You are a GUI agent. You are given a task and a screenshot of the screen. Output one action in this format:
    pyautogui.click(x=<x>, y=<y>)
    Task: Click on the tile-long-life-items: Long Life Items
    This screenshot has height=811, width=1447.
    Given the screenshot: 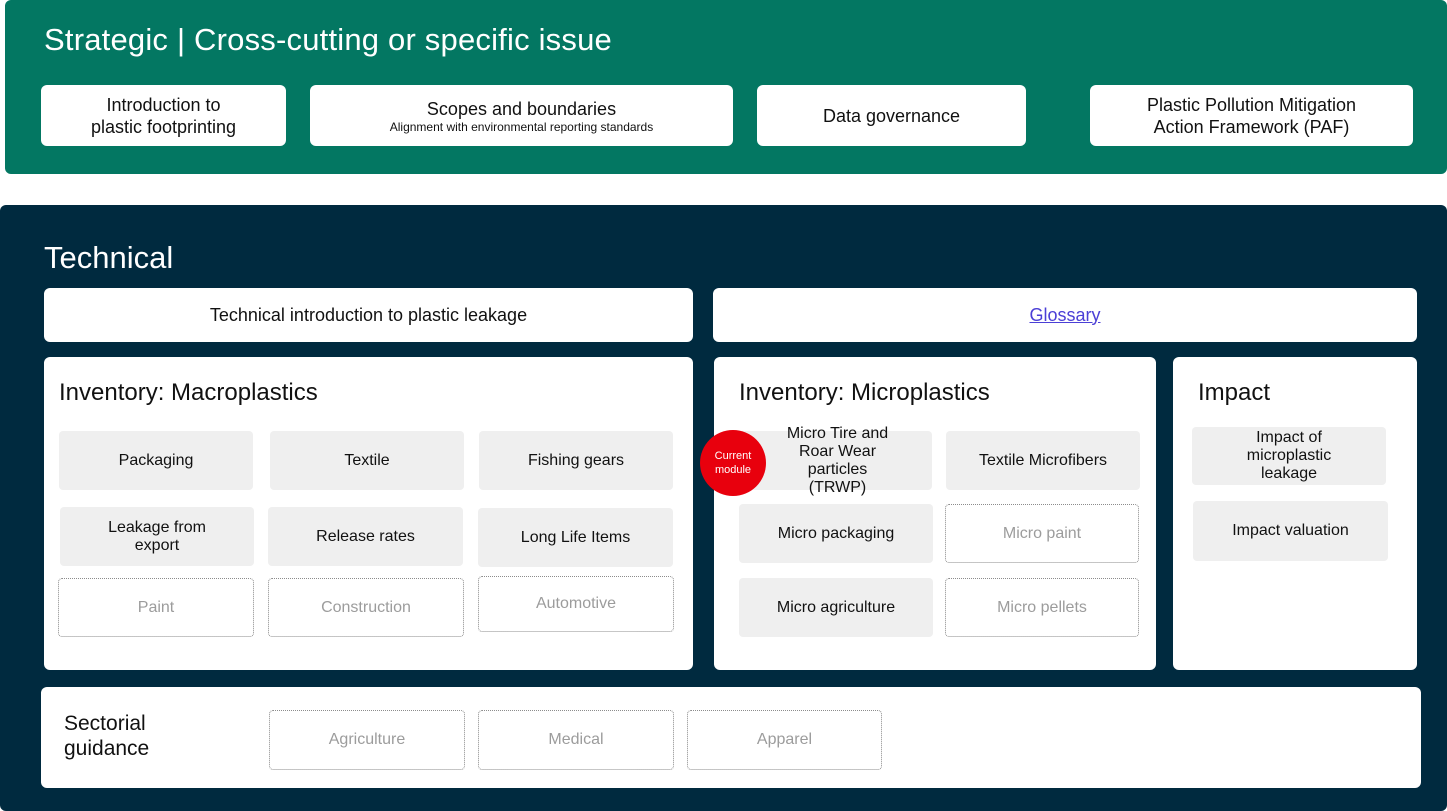 What is the action you would take?
    pyautogui.click(x=575, y=537)
    